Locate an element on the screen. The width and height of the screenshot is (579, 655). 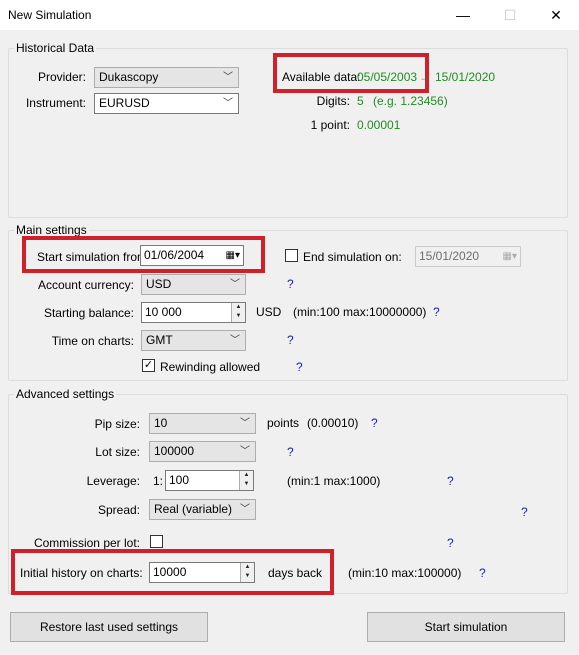
end-simulation-checkbox is located at coordinates (291, 255).